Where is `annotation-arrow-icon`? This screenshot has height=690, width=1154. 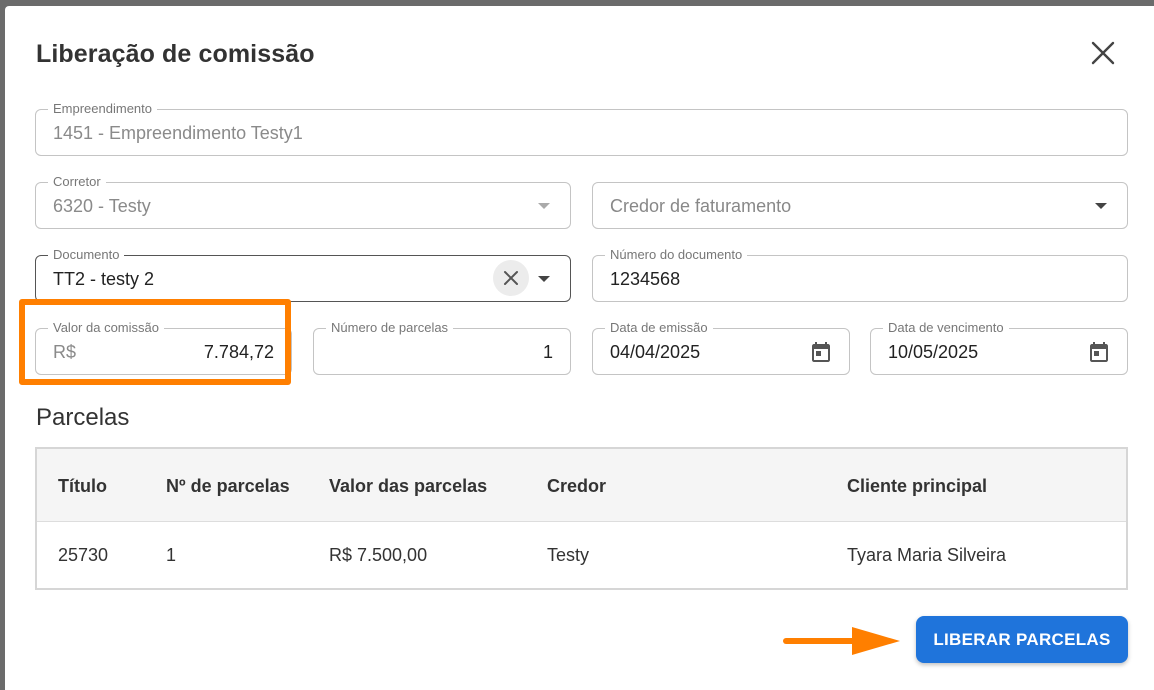
annotation-arrow-icon is located at coordinates (841, 641).